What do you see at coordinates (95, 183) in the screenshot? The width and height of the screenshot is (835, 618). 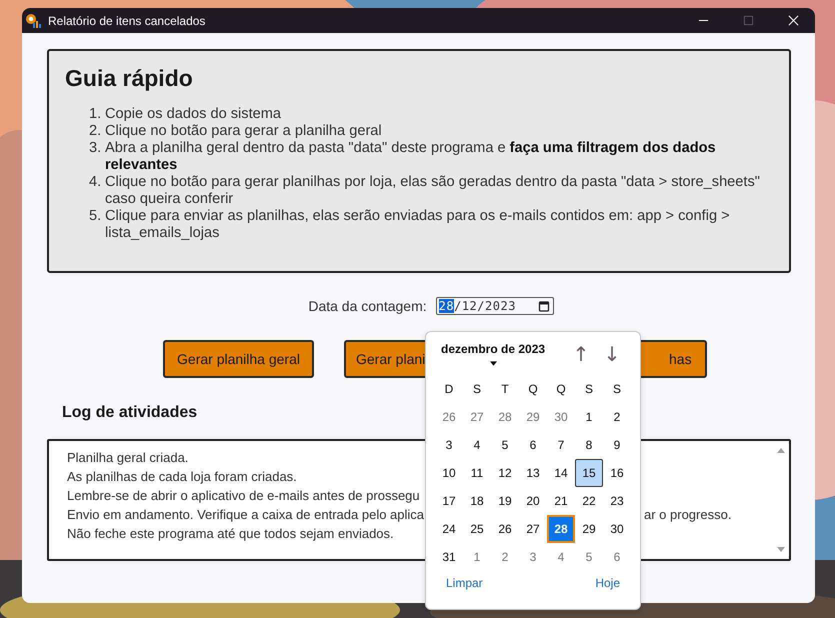 I see `step-number: 4.` at bounding box center [95, 183].